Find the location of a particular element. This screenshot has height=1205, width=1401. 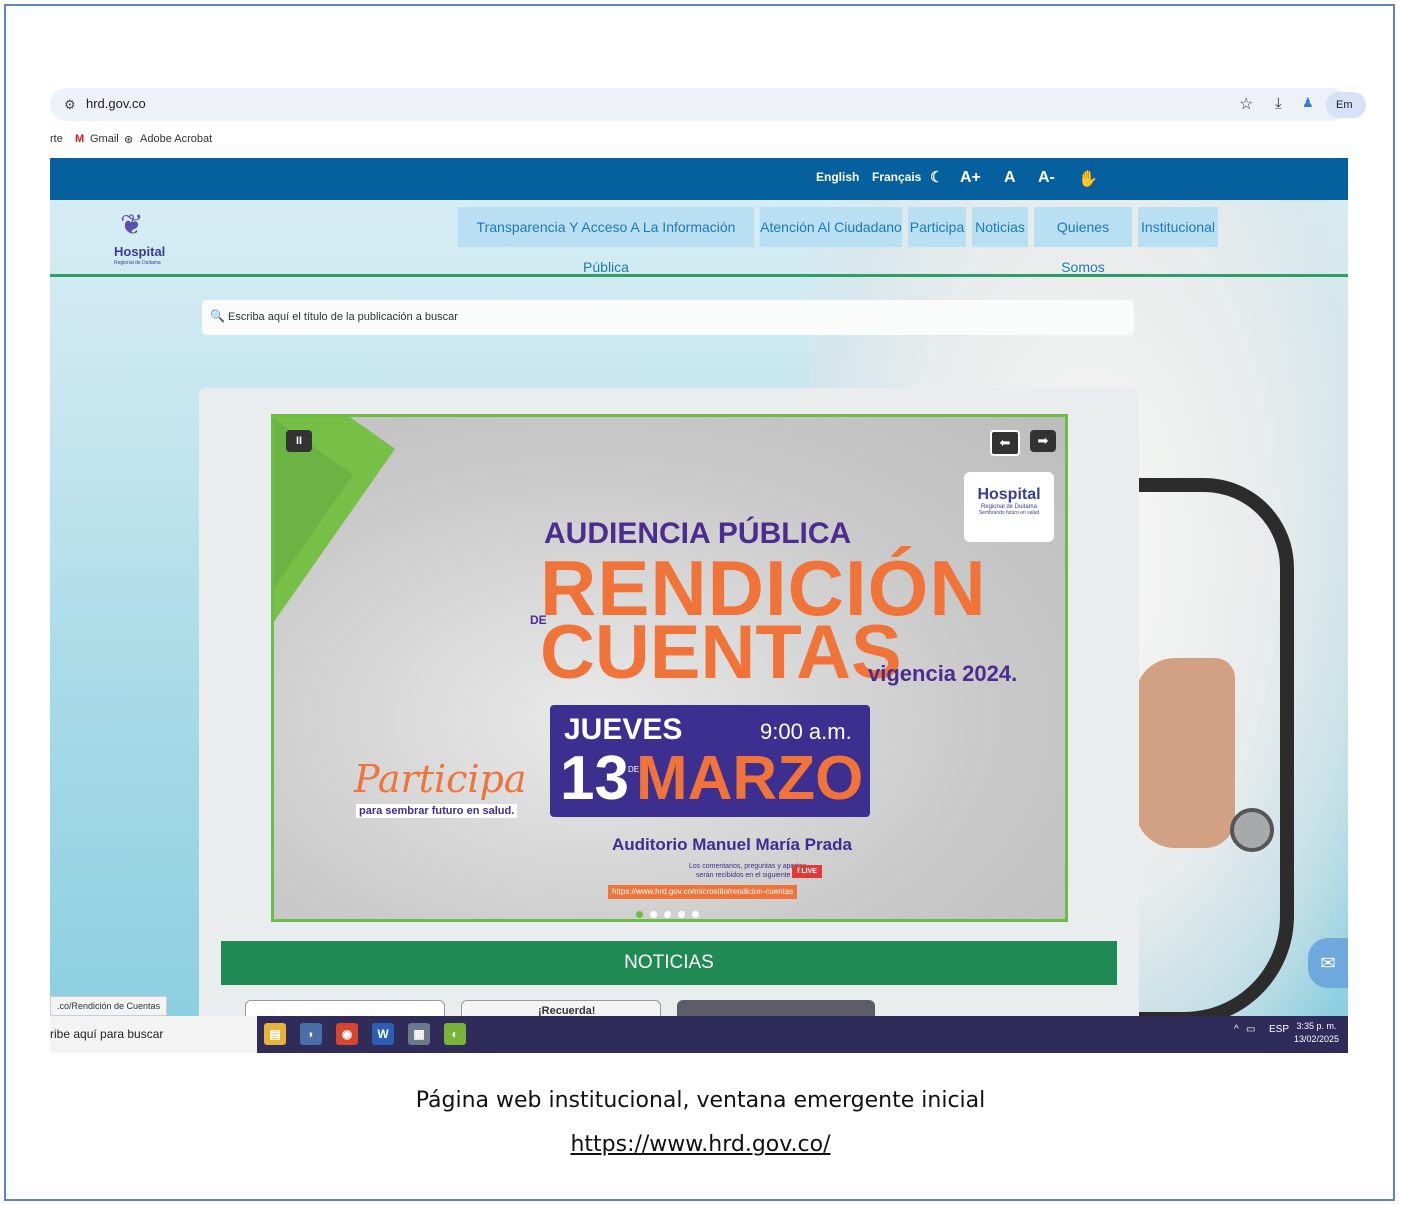

slide-indicators is located at coordinates (671, 912).